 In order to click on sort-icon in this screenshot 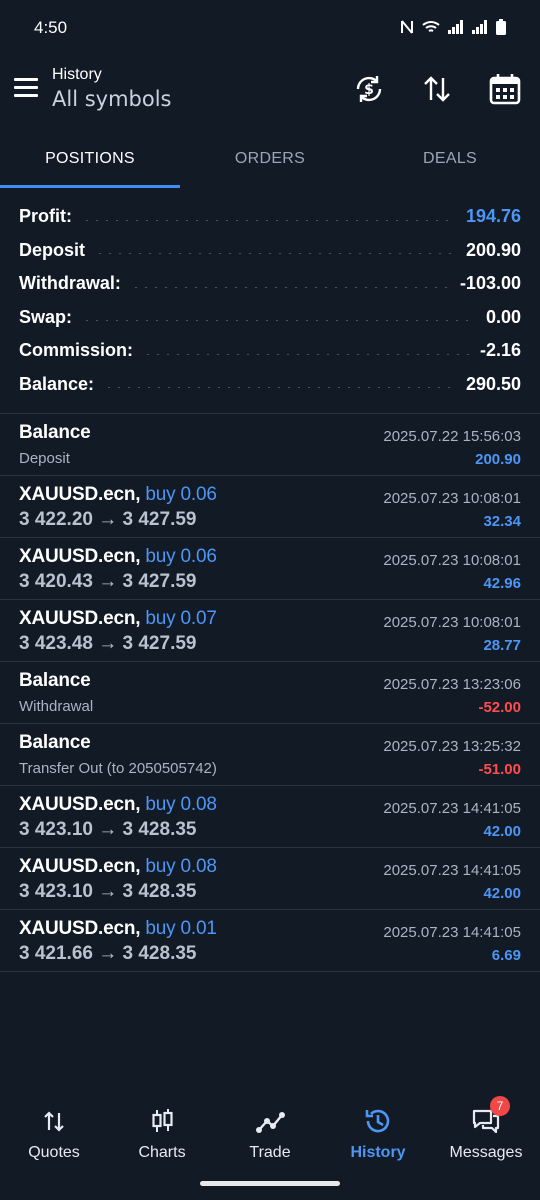, I will do `click(437, 89)`.